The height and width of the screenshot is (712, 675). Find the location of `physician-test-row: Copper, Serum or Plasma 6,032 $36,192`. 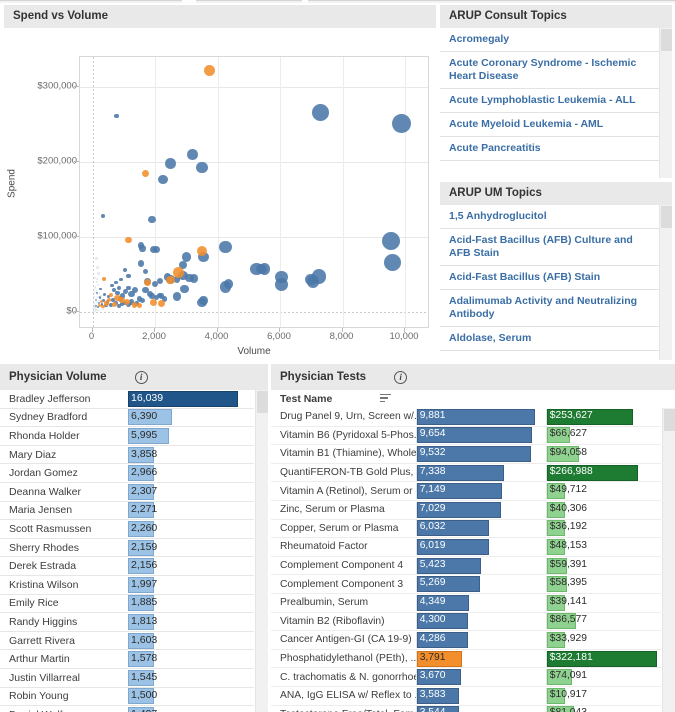

physician-test-row: Copper, Serum or Plasma 6,032 $36,192 is located at coordinates (466, 529).